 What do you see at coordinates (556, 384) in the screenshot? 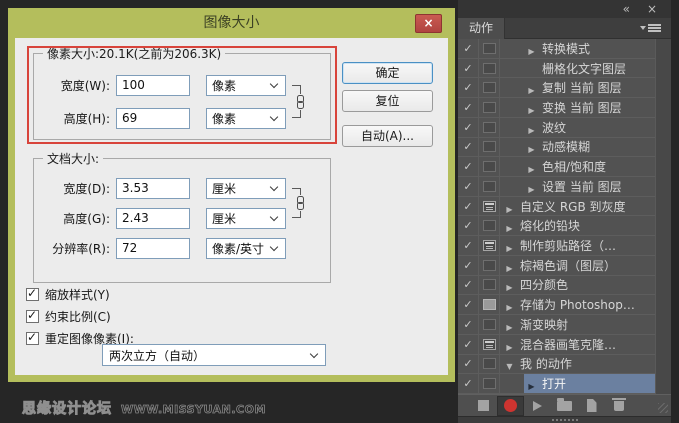
I see `action-row: 打开` at bounding box center [556, 384].